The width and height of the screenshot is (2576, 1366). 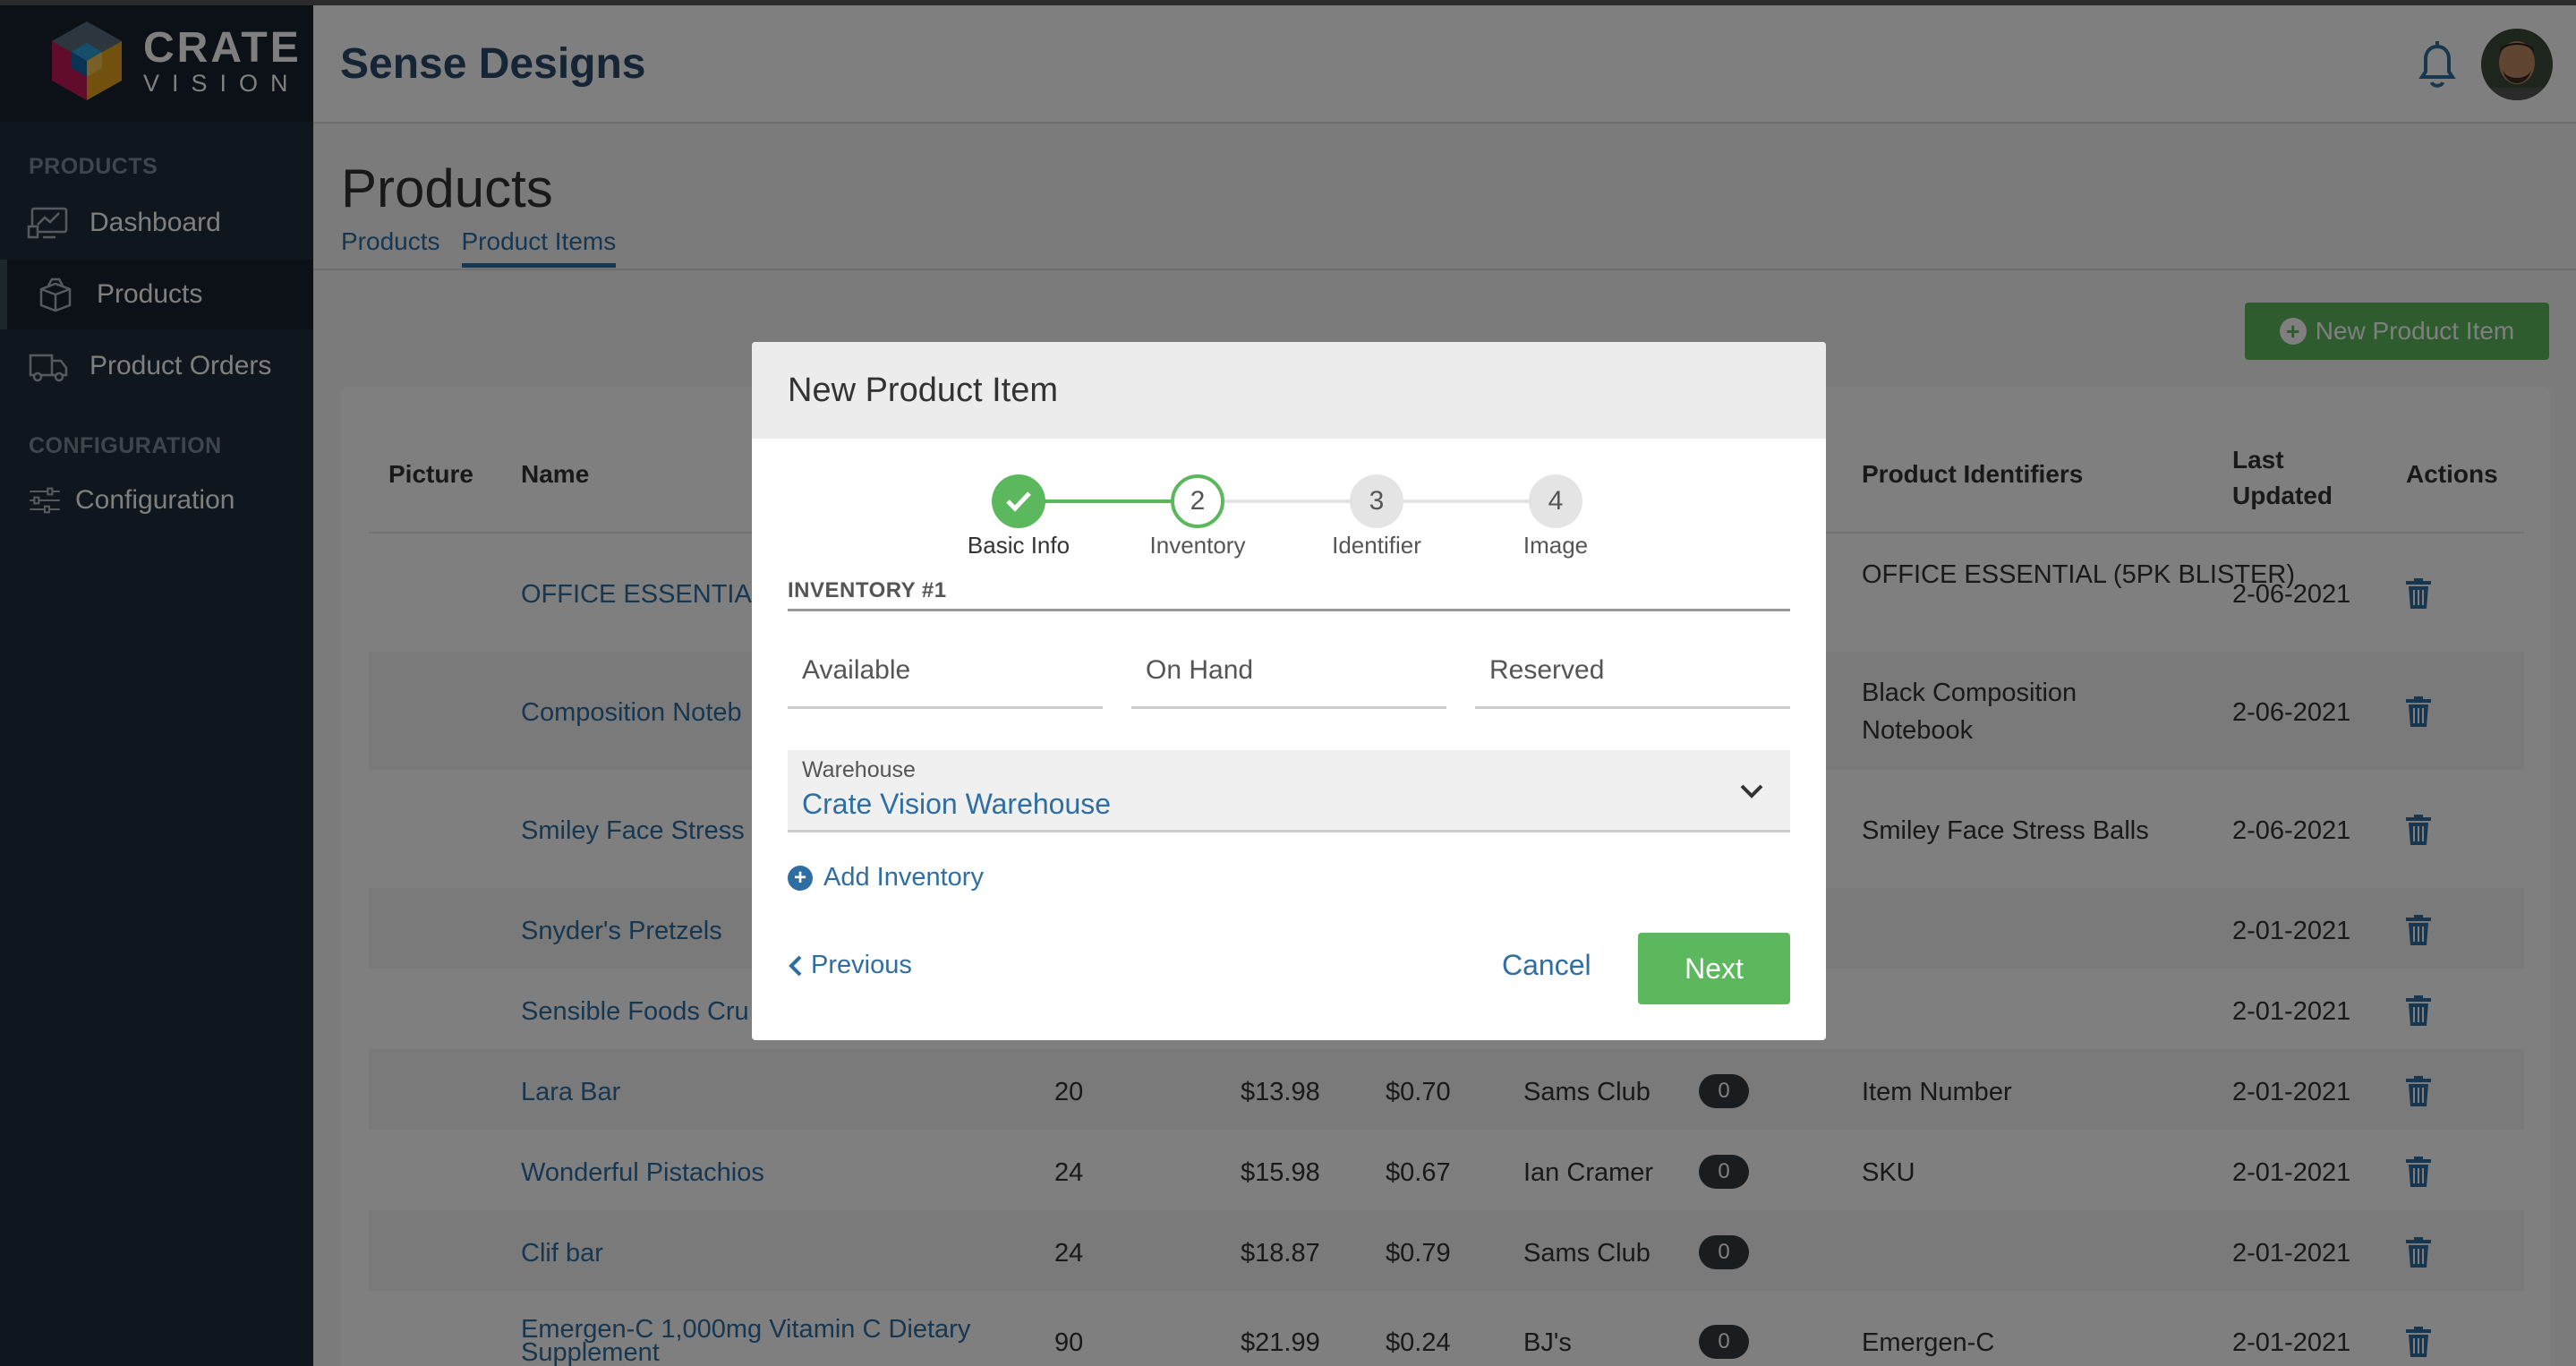 I want to click on previous-label: Previous, so click(x=861, y=965).